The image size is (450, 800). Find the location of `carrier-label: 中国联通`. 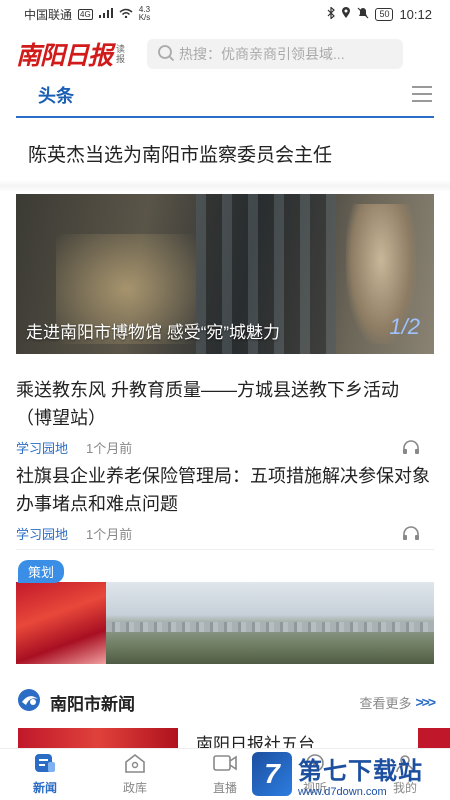

carrier-label: 中国联通 is located at coordinates (48, 14).